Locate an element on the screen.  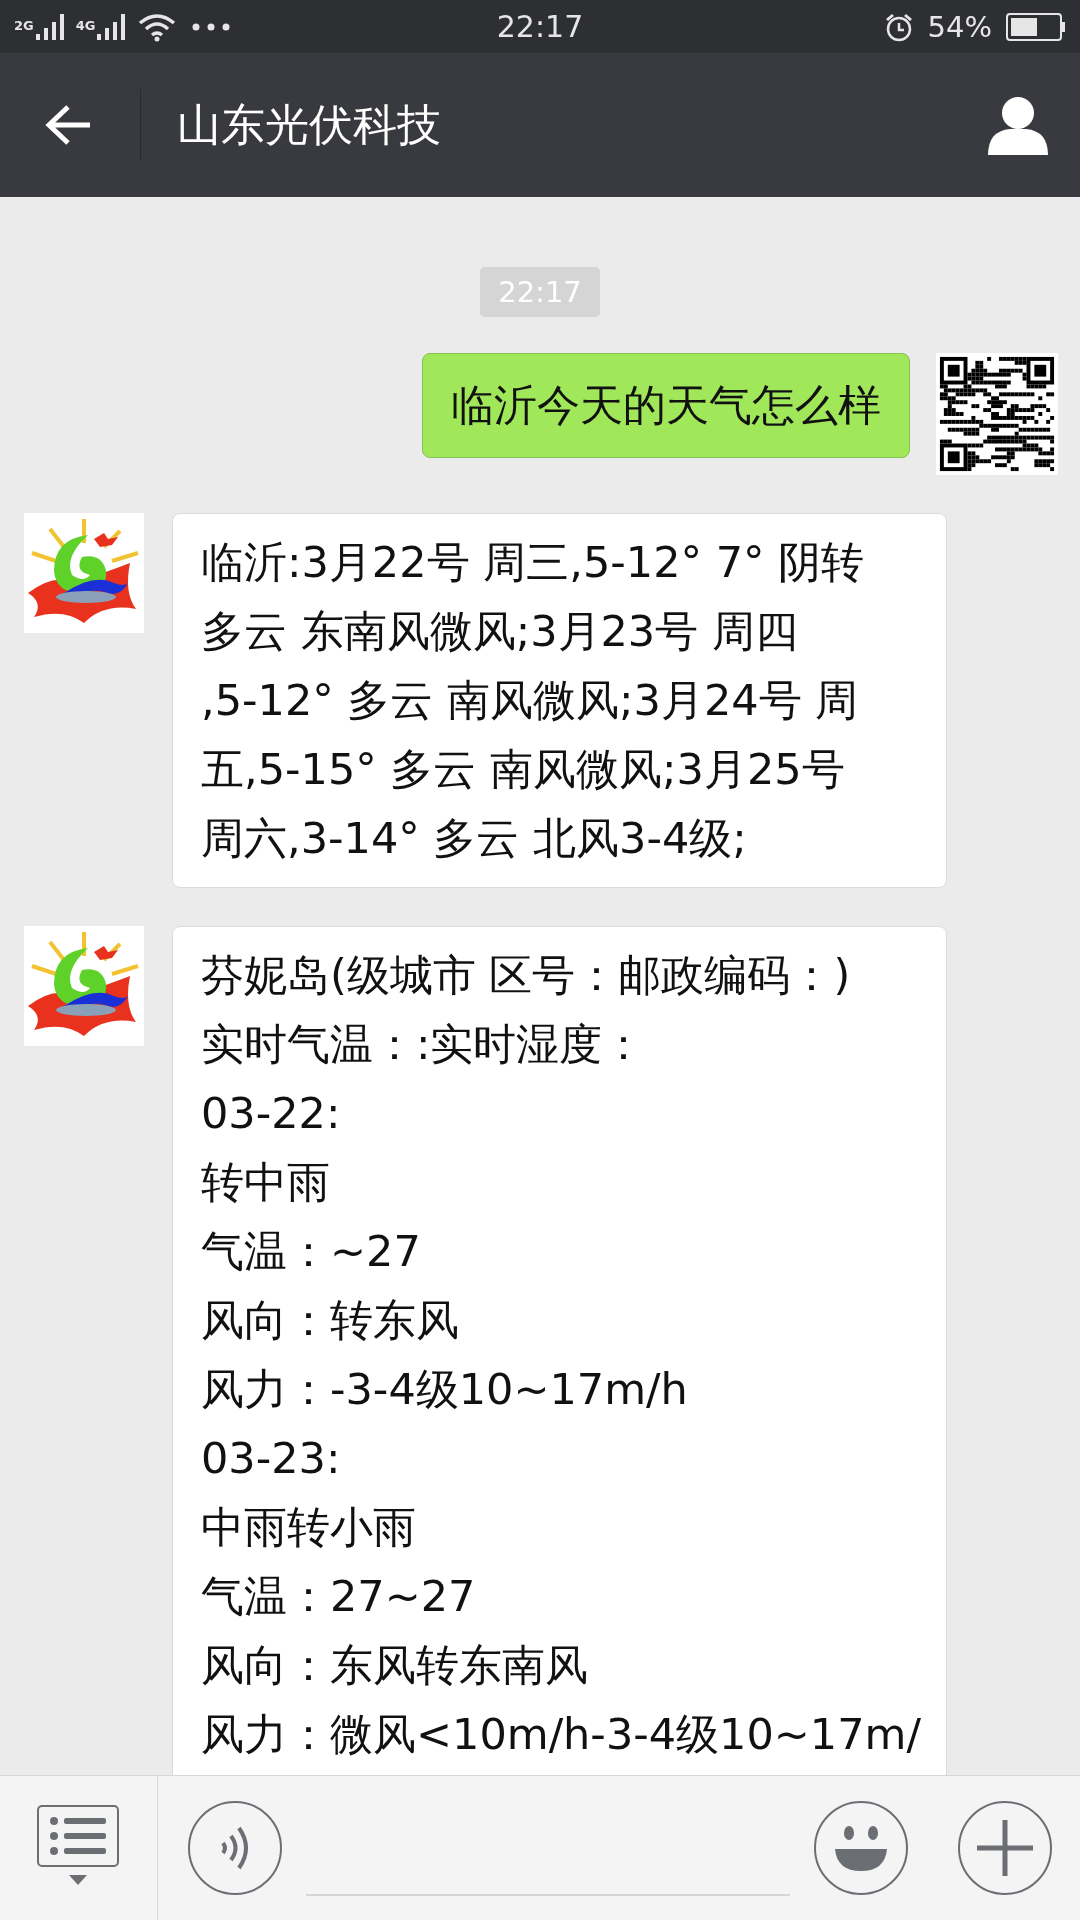
profile-icon is located at coordinates (1018, 125).